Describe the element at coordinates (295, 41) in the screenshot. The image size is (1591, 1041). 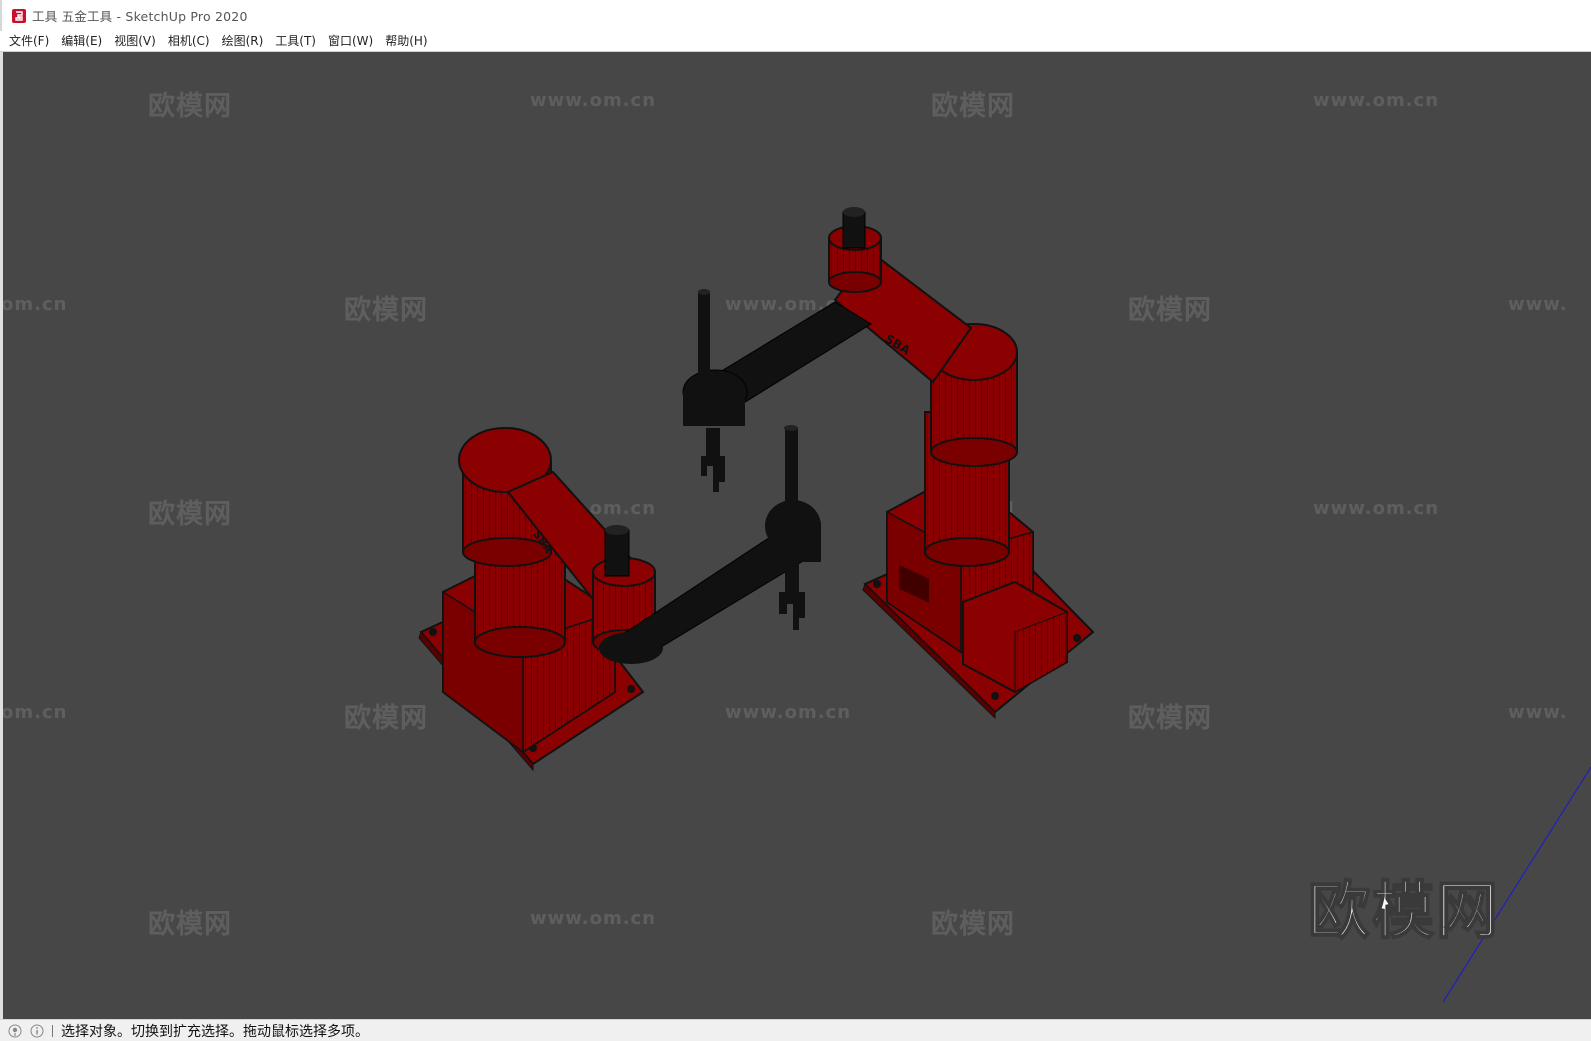
I see `menu-tools: 工具(T)` at that location.